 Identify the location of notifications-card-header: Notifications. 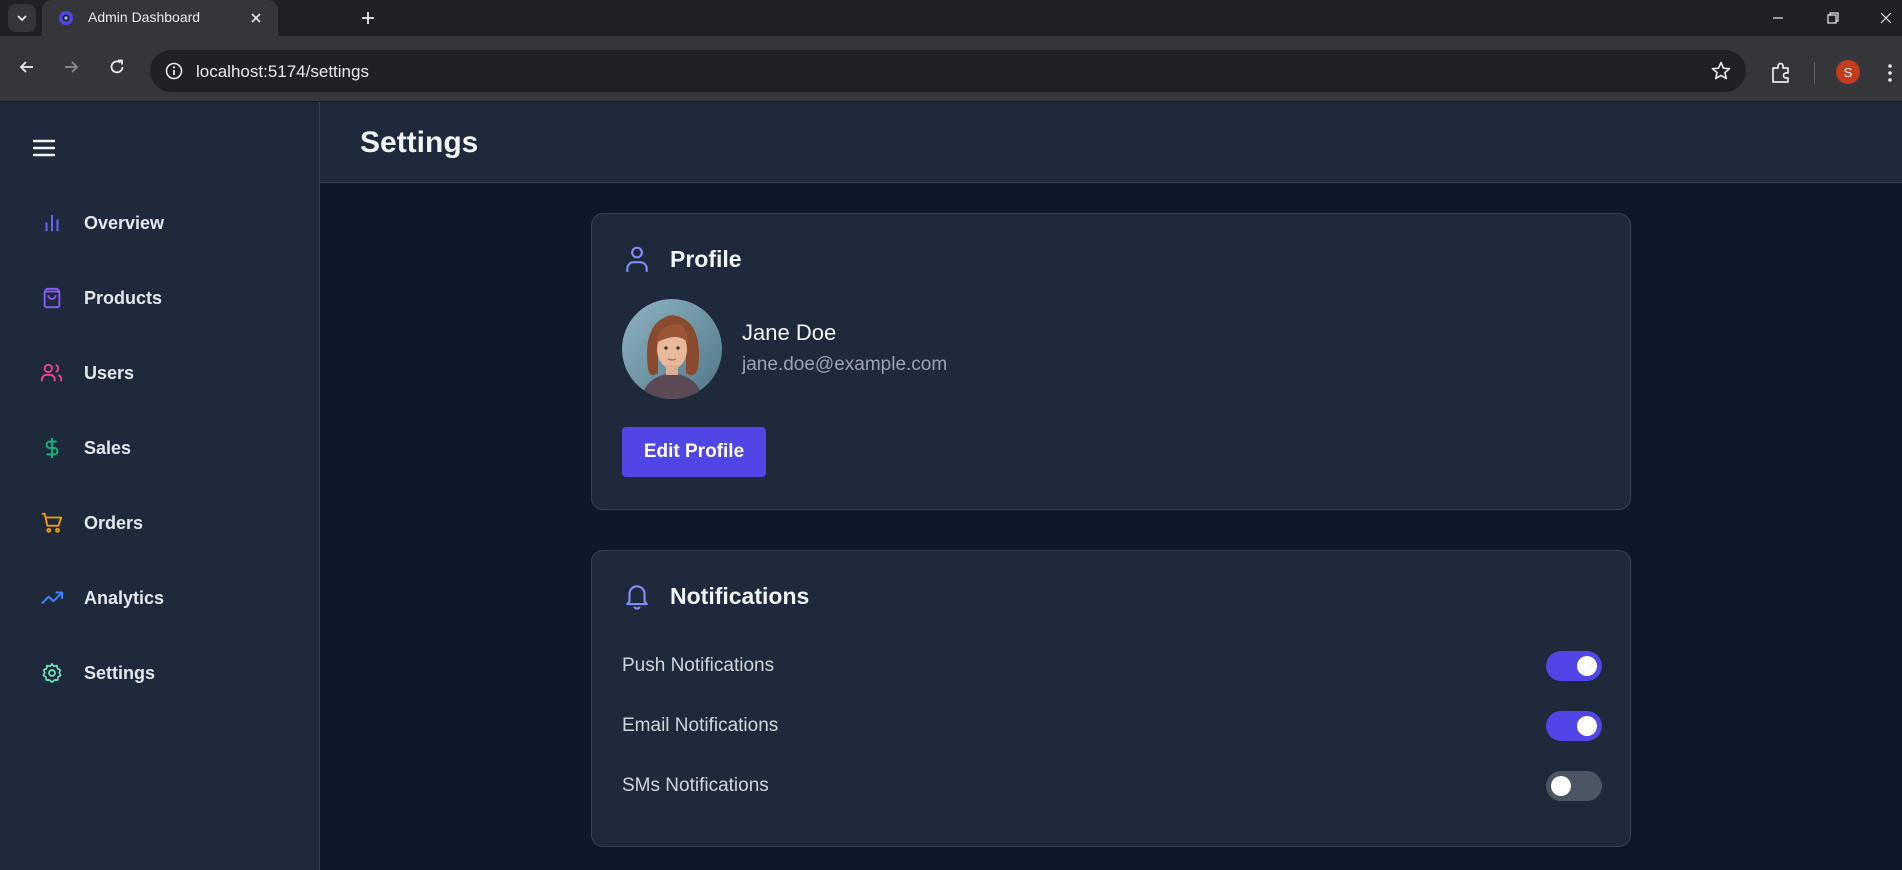
(715, 596).